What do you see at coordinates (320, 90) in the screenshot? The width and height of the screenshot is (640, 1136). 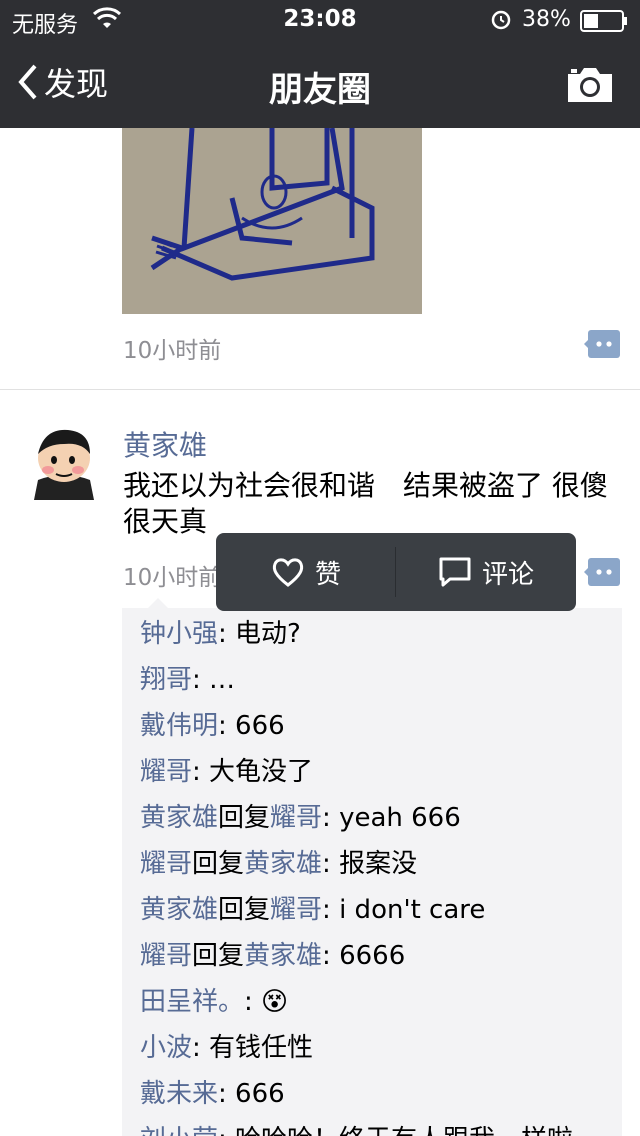 I see `page-title: 朋友圈` at bounding box center [320, 90].